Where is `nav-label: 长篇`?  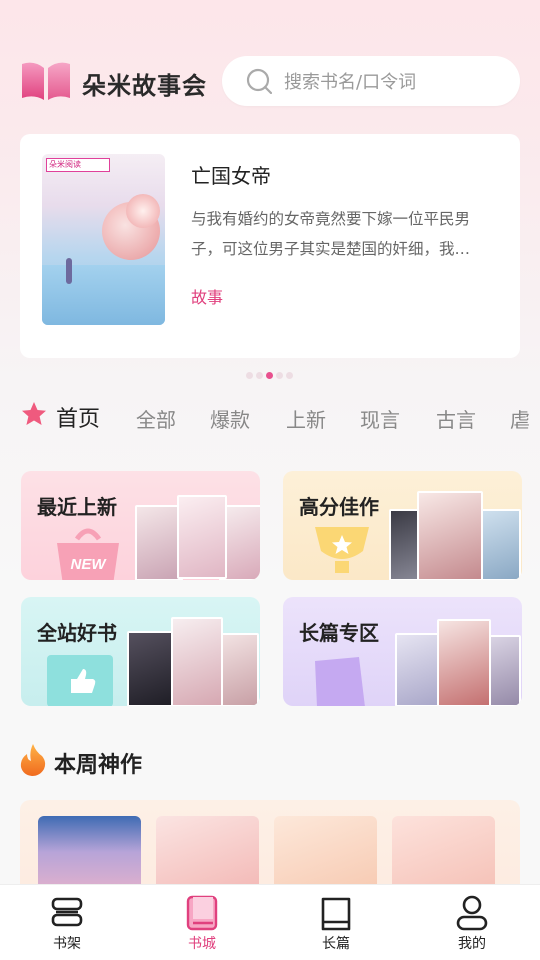
nav-label: 长篇 is located at coordinates (336, 944).